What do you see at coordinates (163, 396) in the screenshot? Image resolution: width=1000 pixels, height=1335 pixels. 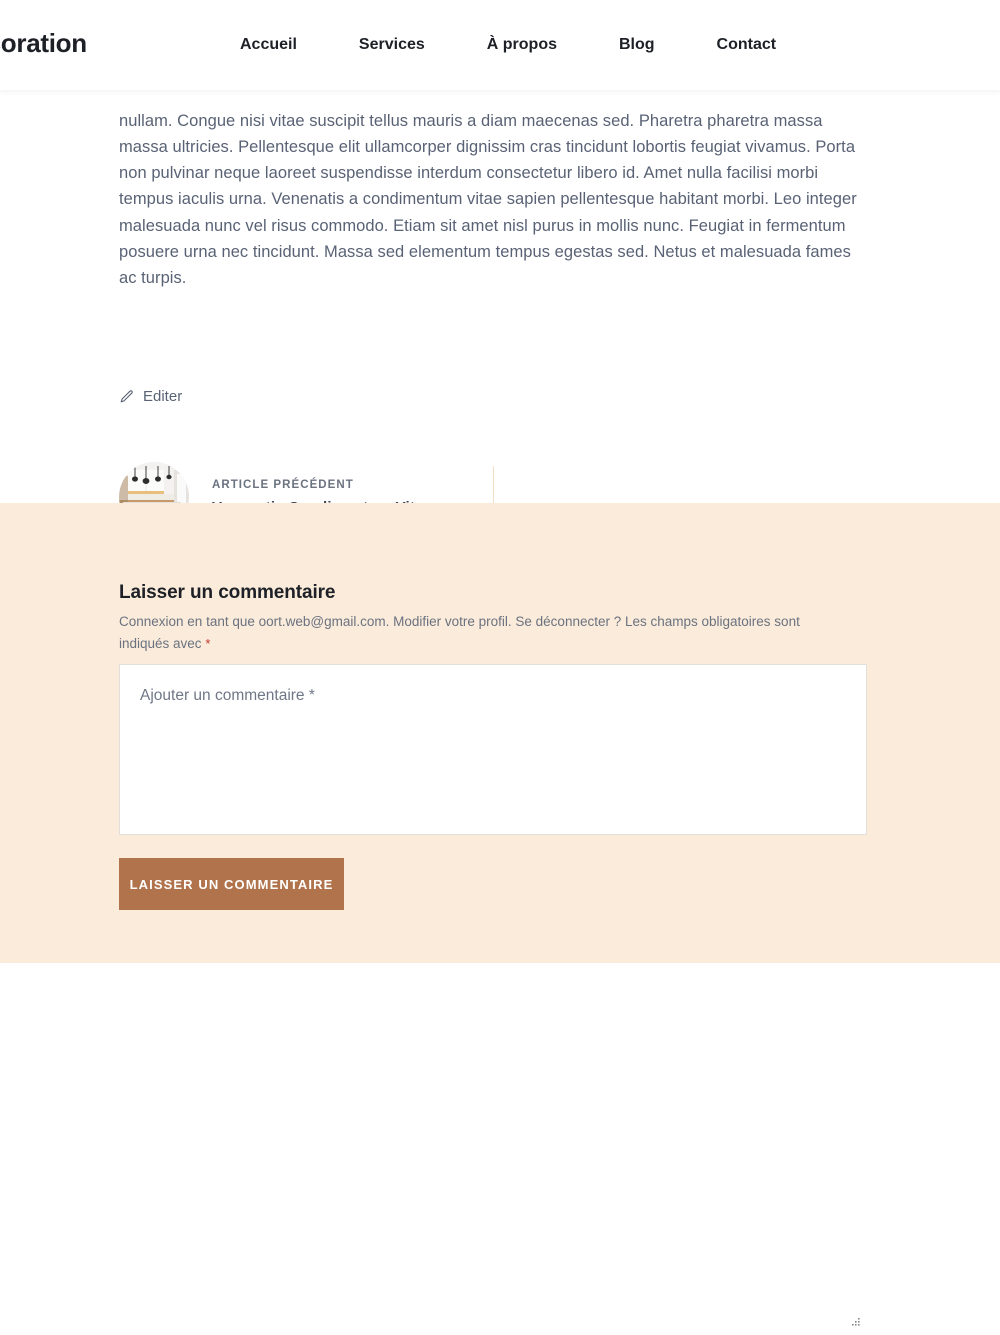 I see `edit-post-label: Editer` at bounding box center [163, 396].